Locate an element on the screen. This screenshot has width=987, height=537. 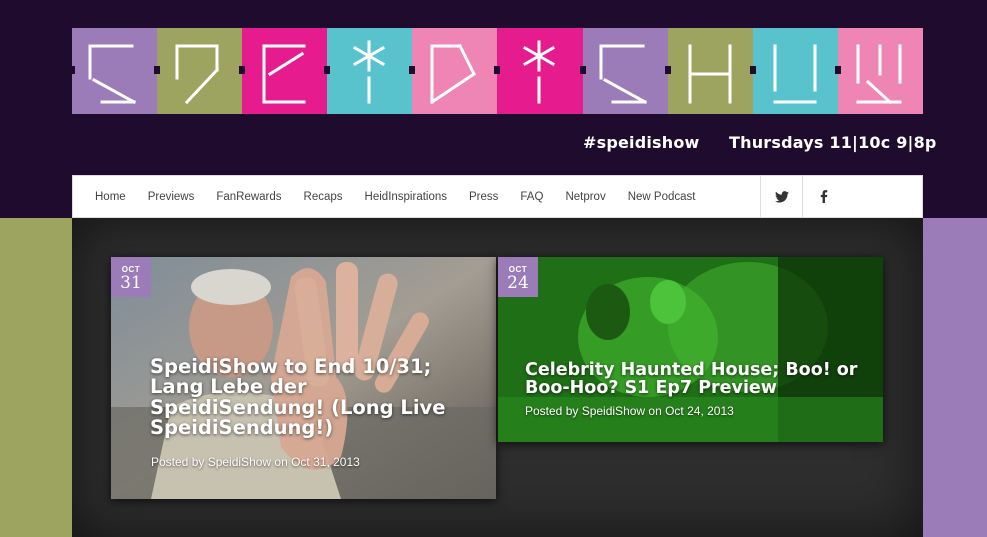
twitter-button is located at coordinates (781, 196).